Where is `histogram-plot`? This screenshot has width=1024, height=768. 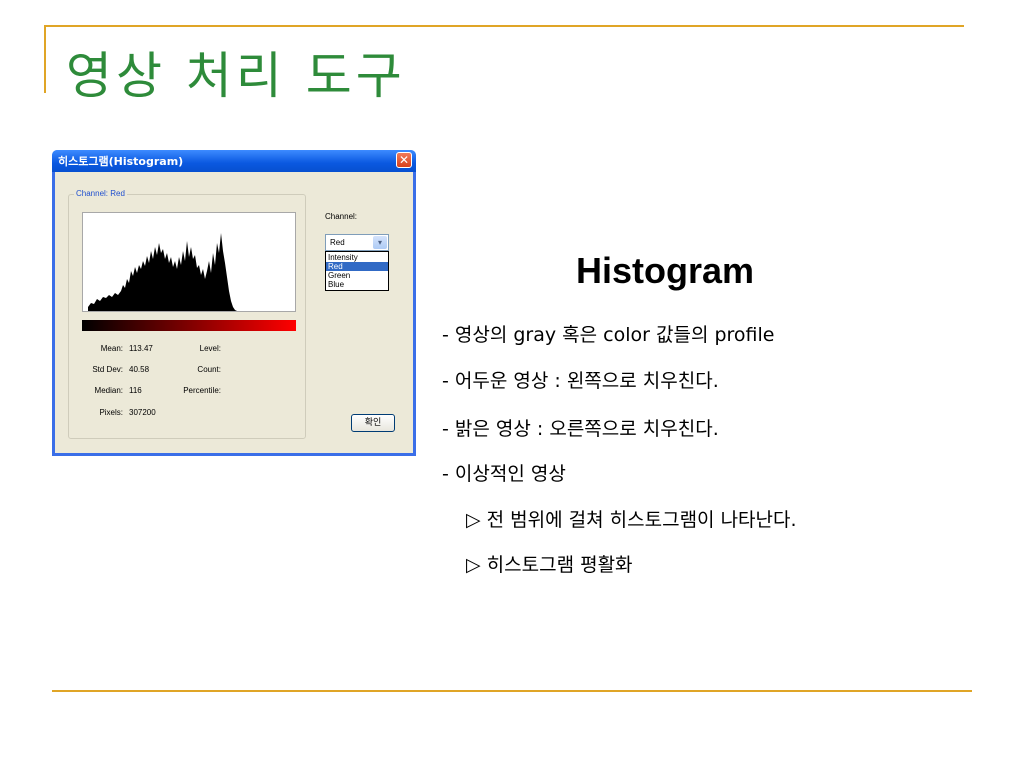 histogram-plot is located at coordinates (189, 262).